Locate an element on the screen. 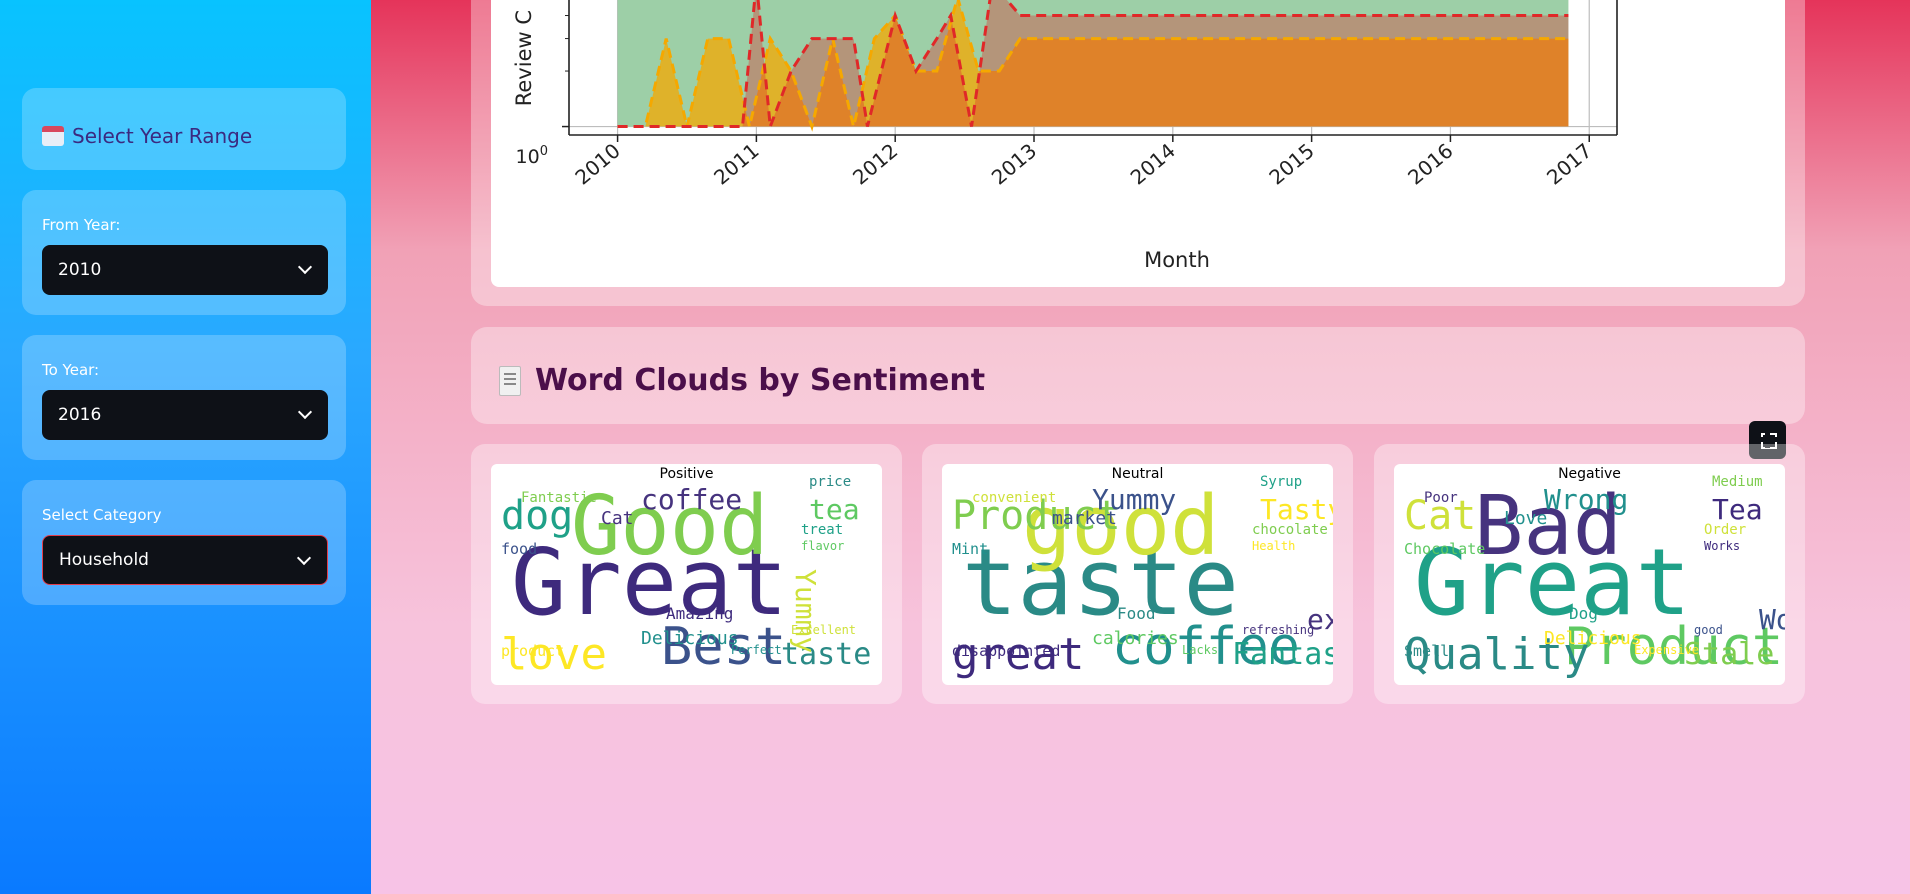  from-year-card: From Year: 2010 is located at coordinates (184, 252).